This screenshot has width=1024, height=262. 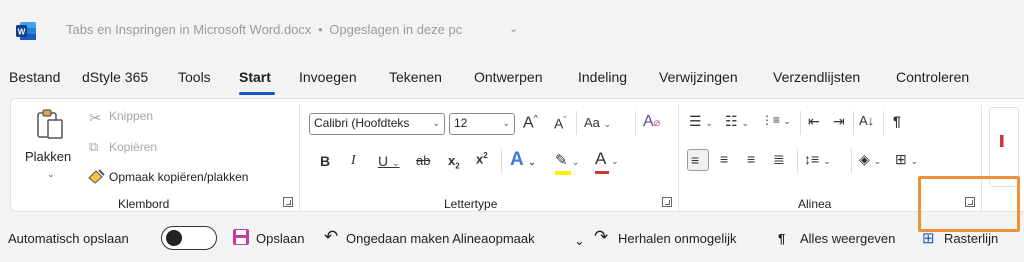 I want to click on borders-icon: ⊞ ⌄, so click(x=906, y=159).